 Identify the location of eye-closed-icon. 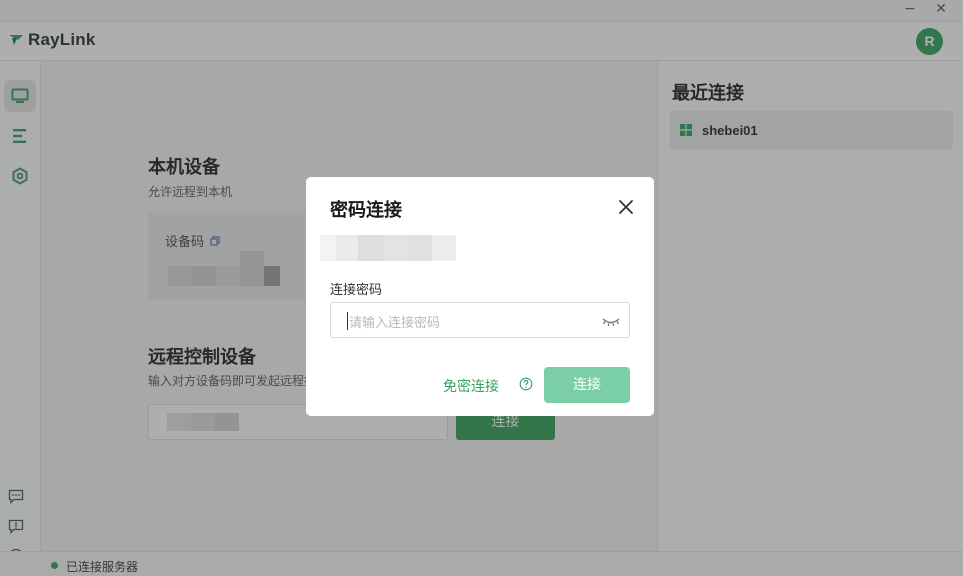
(611, 321).